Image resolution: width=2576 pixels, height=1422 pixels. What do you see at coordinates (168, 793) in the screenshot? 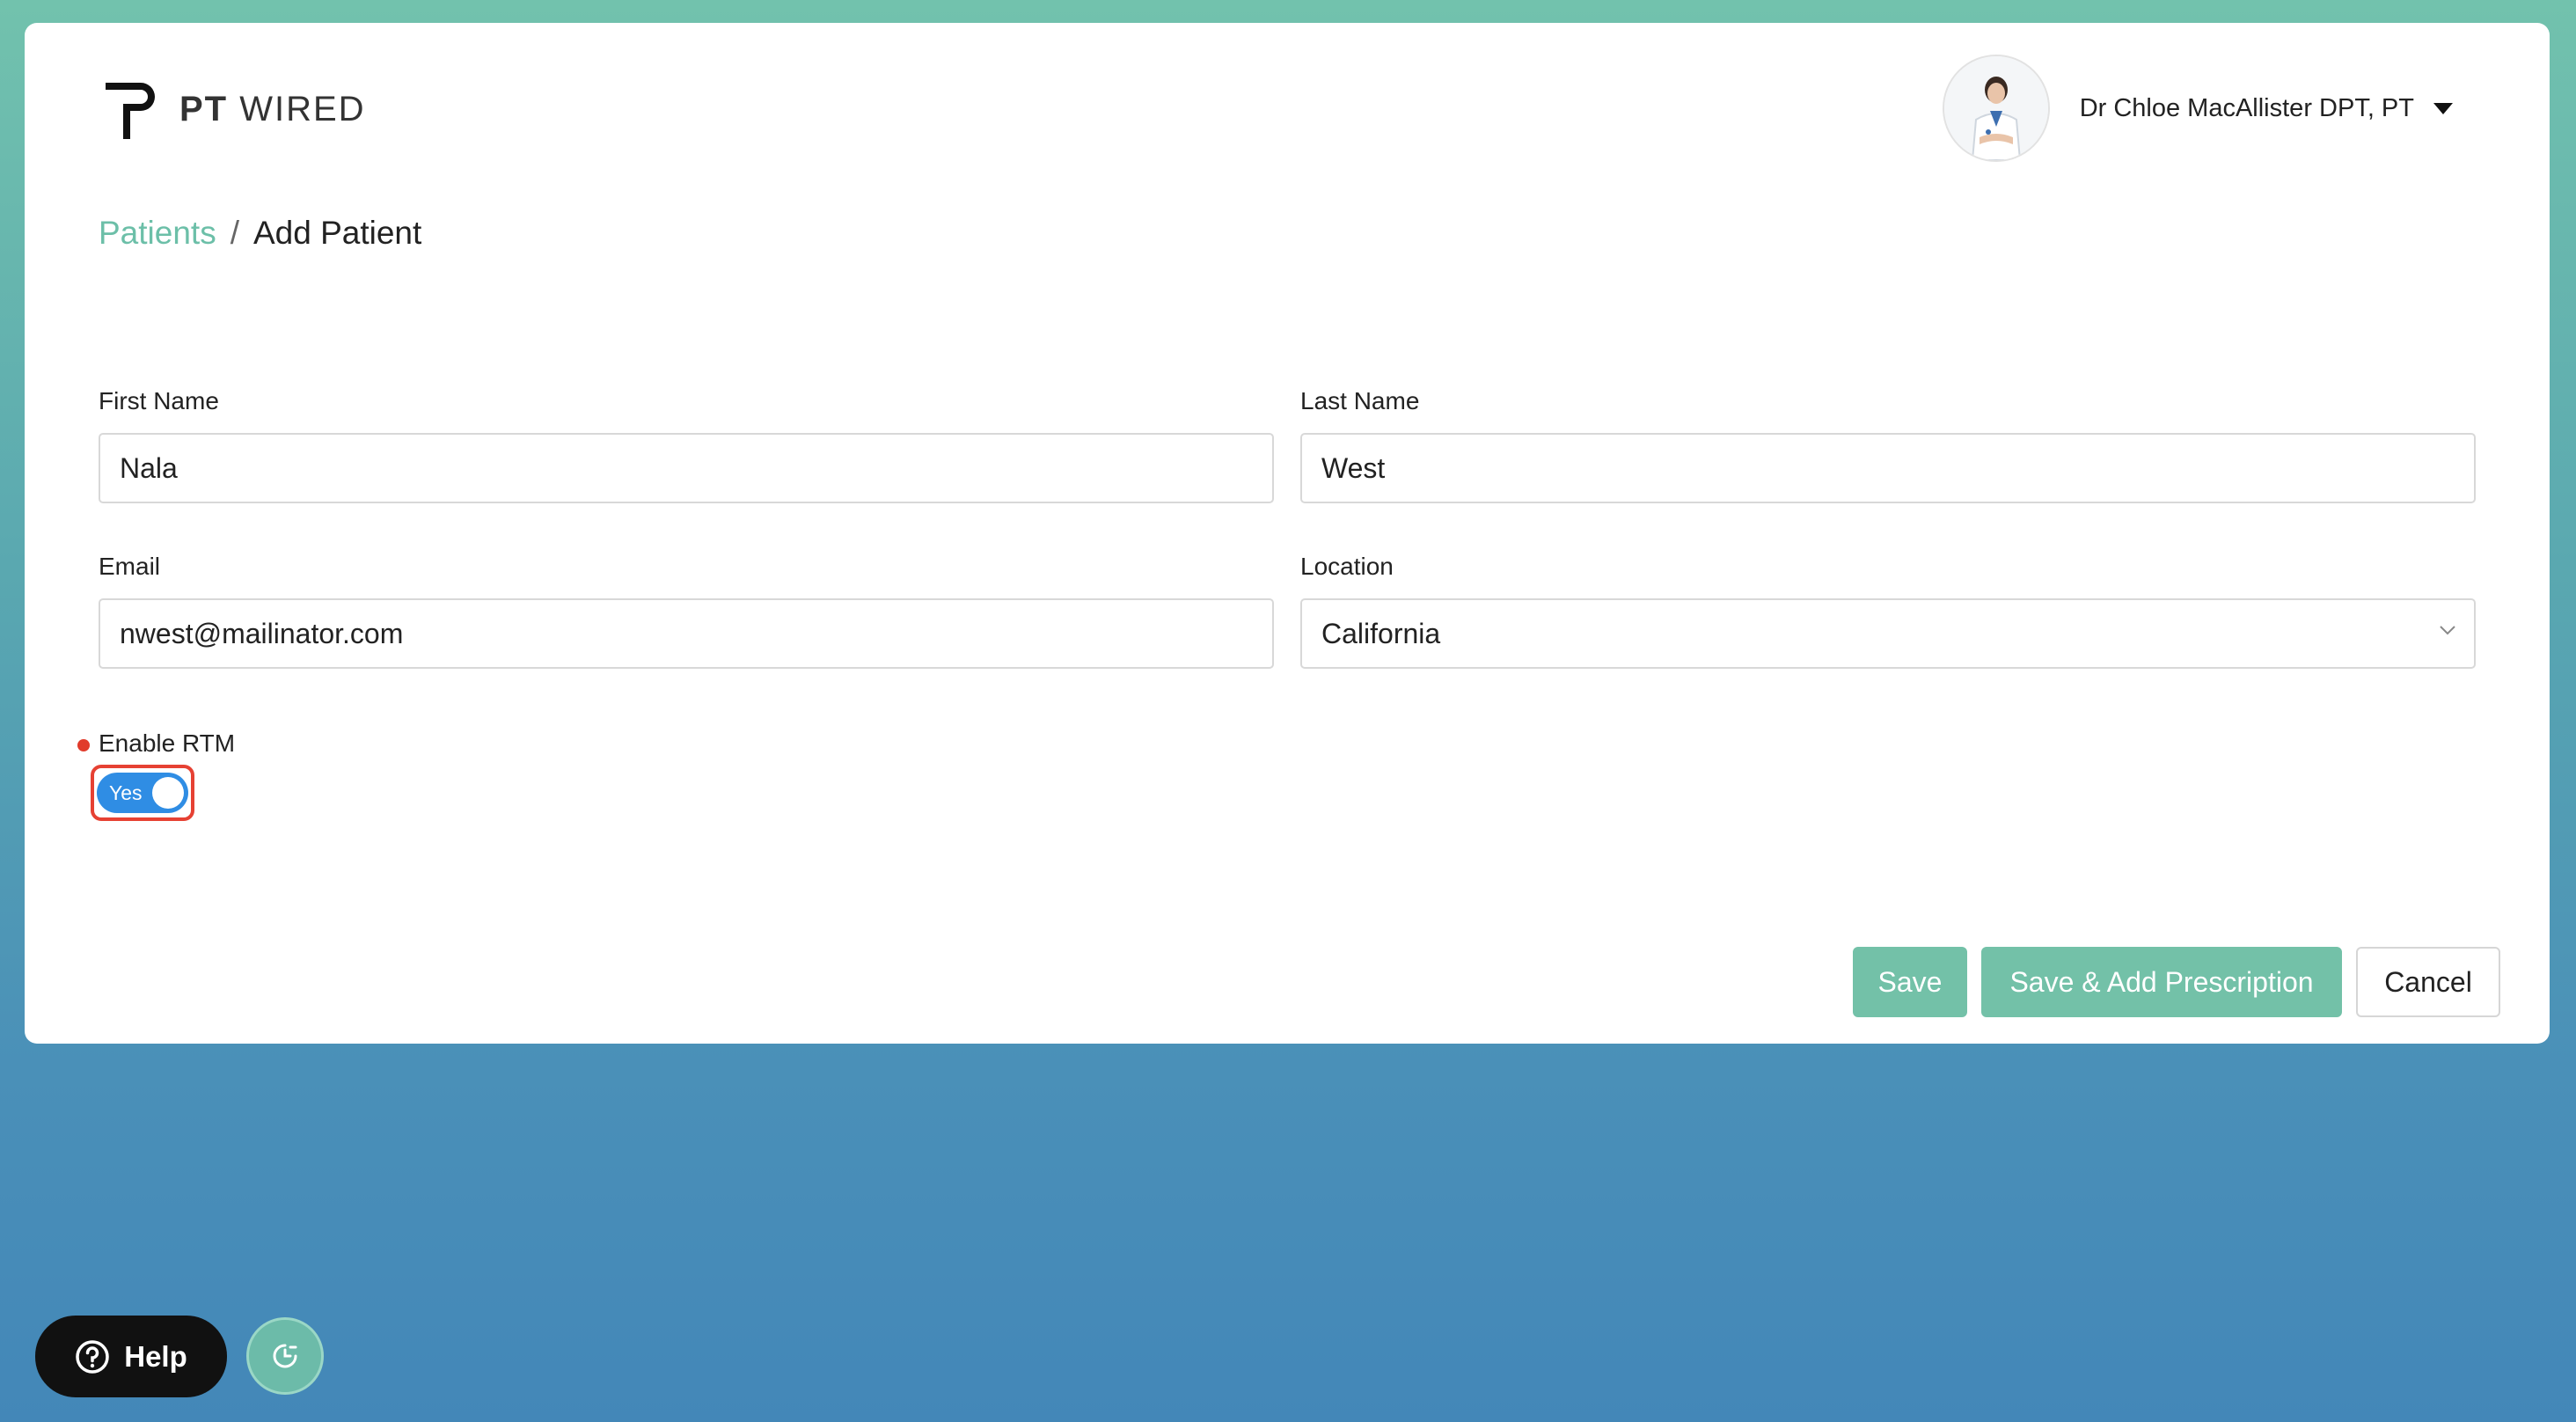
I see `rtm-toggle-knob` at bounding box center [168, 793].